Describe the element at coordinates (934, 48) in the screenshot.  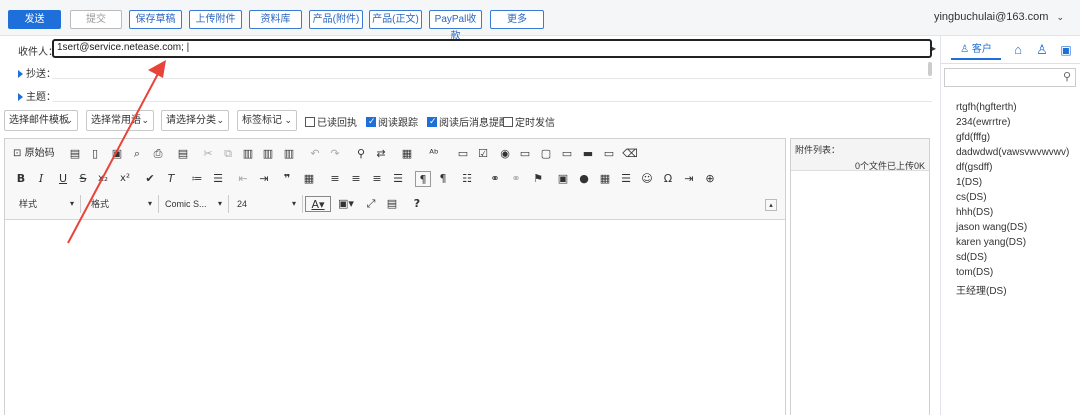
I see `sidebar-collapse-icon: ▸` at that location.